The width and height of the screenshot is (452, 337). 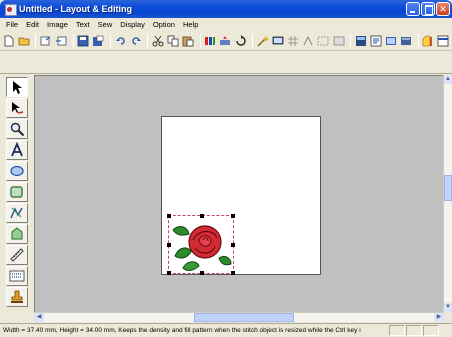 I want to click on title-bar: Untitled - Layout & Editing ✕, so click(x=226, y=9).